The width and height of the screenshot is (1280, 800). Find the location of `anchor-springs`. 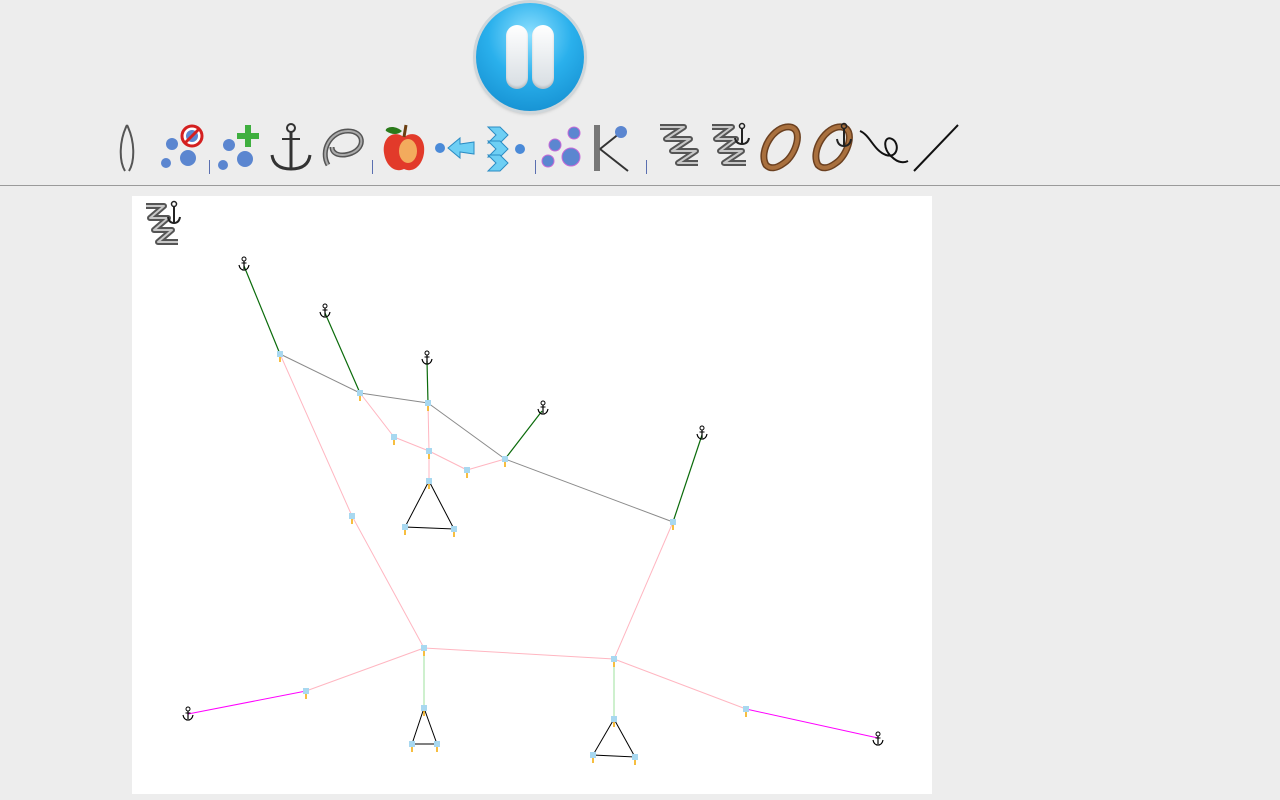

anchor-springs is located at coordinates (473, 394).